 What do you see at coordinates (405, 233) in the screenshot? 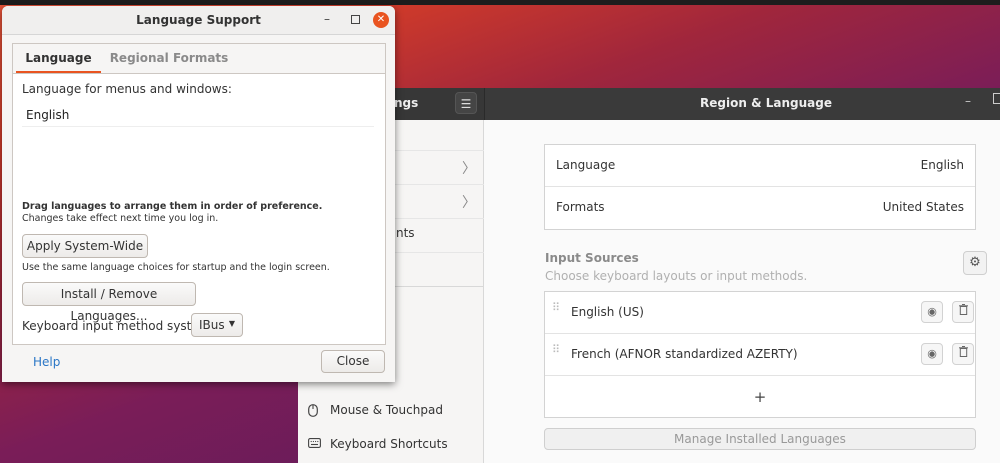
I see `sidebar-item-label: nts` at bounding box center [405, 233].